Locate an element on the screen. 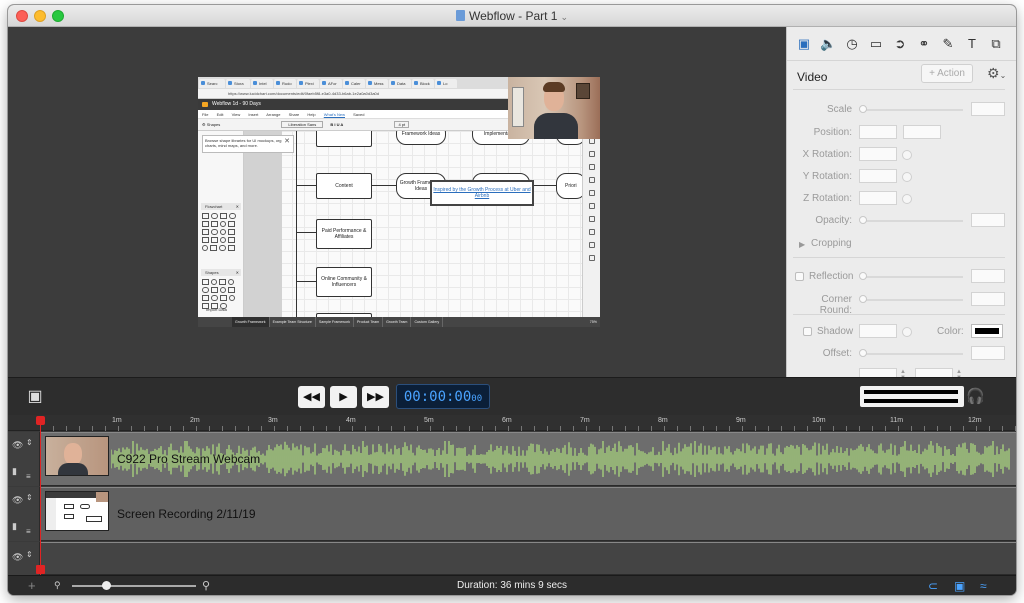  fast-forward-button: ▶▶ is located at coordinates (375, 397).